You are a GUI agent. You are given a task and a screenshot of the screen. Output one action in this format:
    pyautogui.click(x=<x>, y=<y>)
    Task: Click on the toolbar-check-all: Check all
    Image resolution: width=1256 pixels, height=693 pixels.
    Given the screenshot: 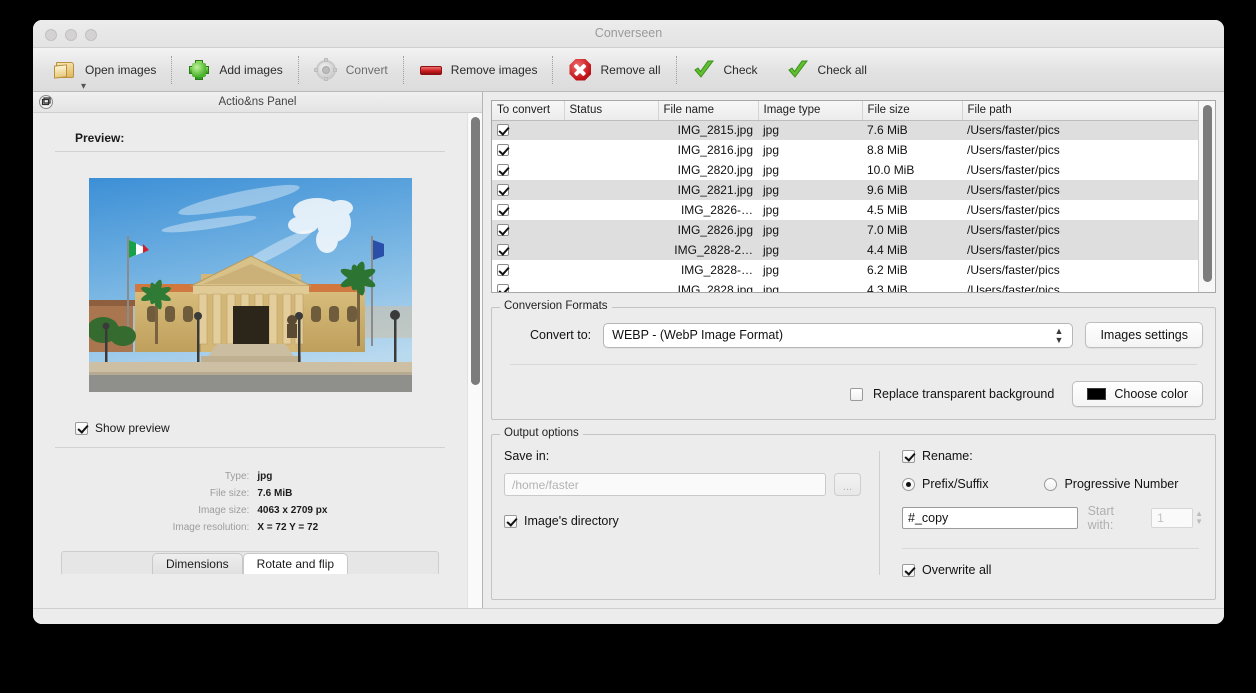 What is the action you would take?
    pyautogui.click(x=826, y=70)
    